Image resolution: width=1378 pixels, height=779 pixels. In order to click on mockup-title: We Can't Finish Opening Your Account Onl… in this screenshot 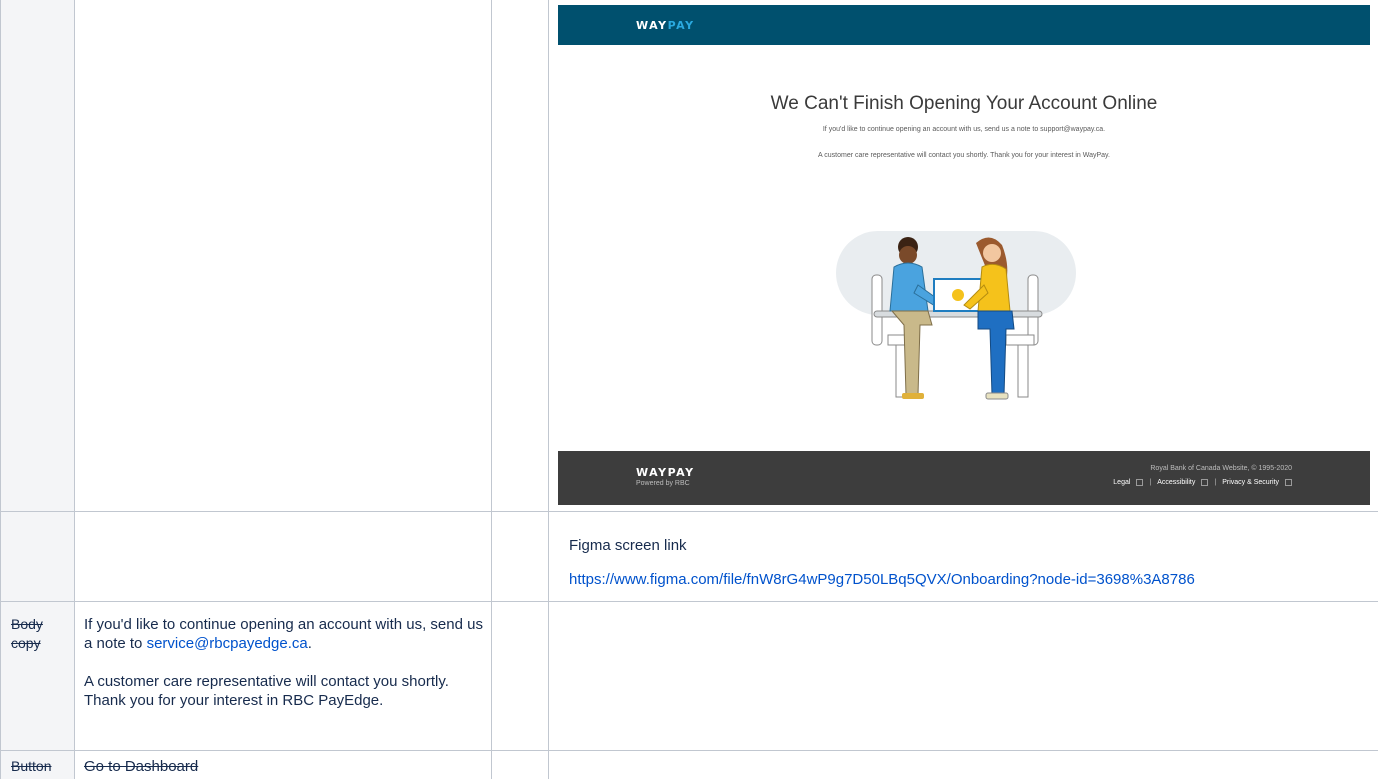, I will do `click(964, 103)`.